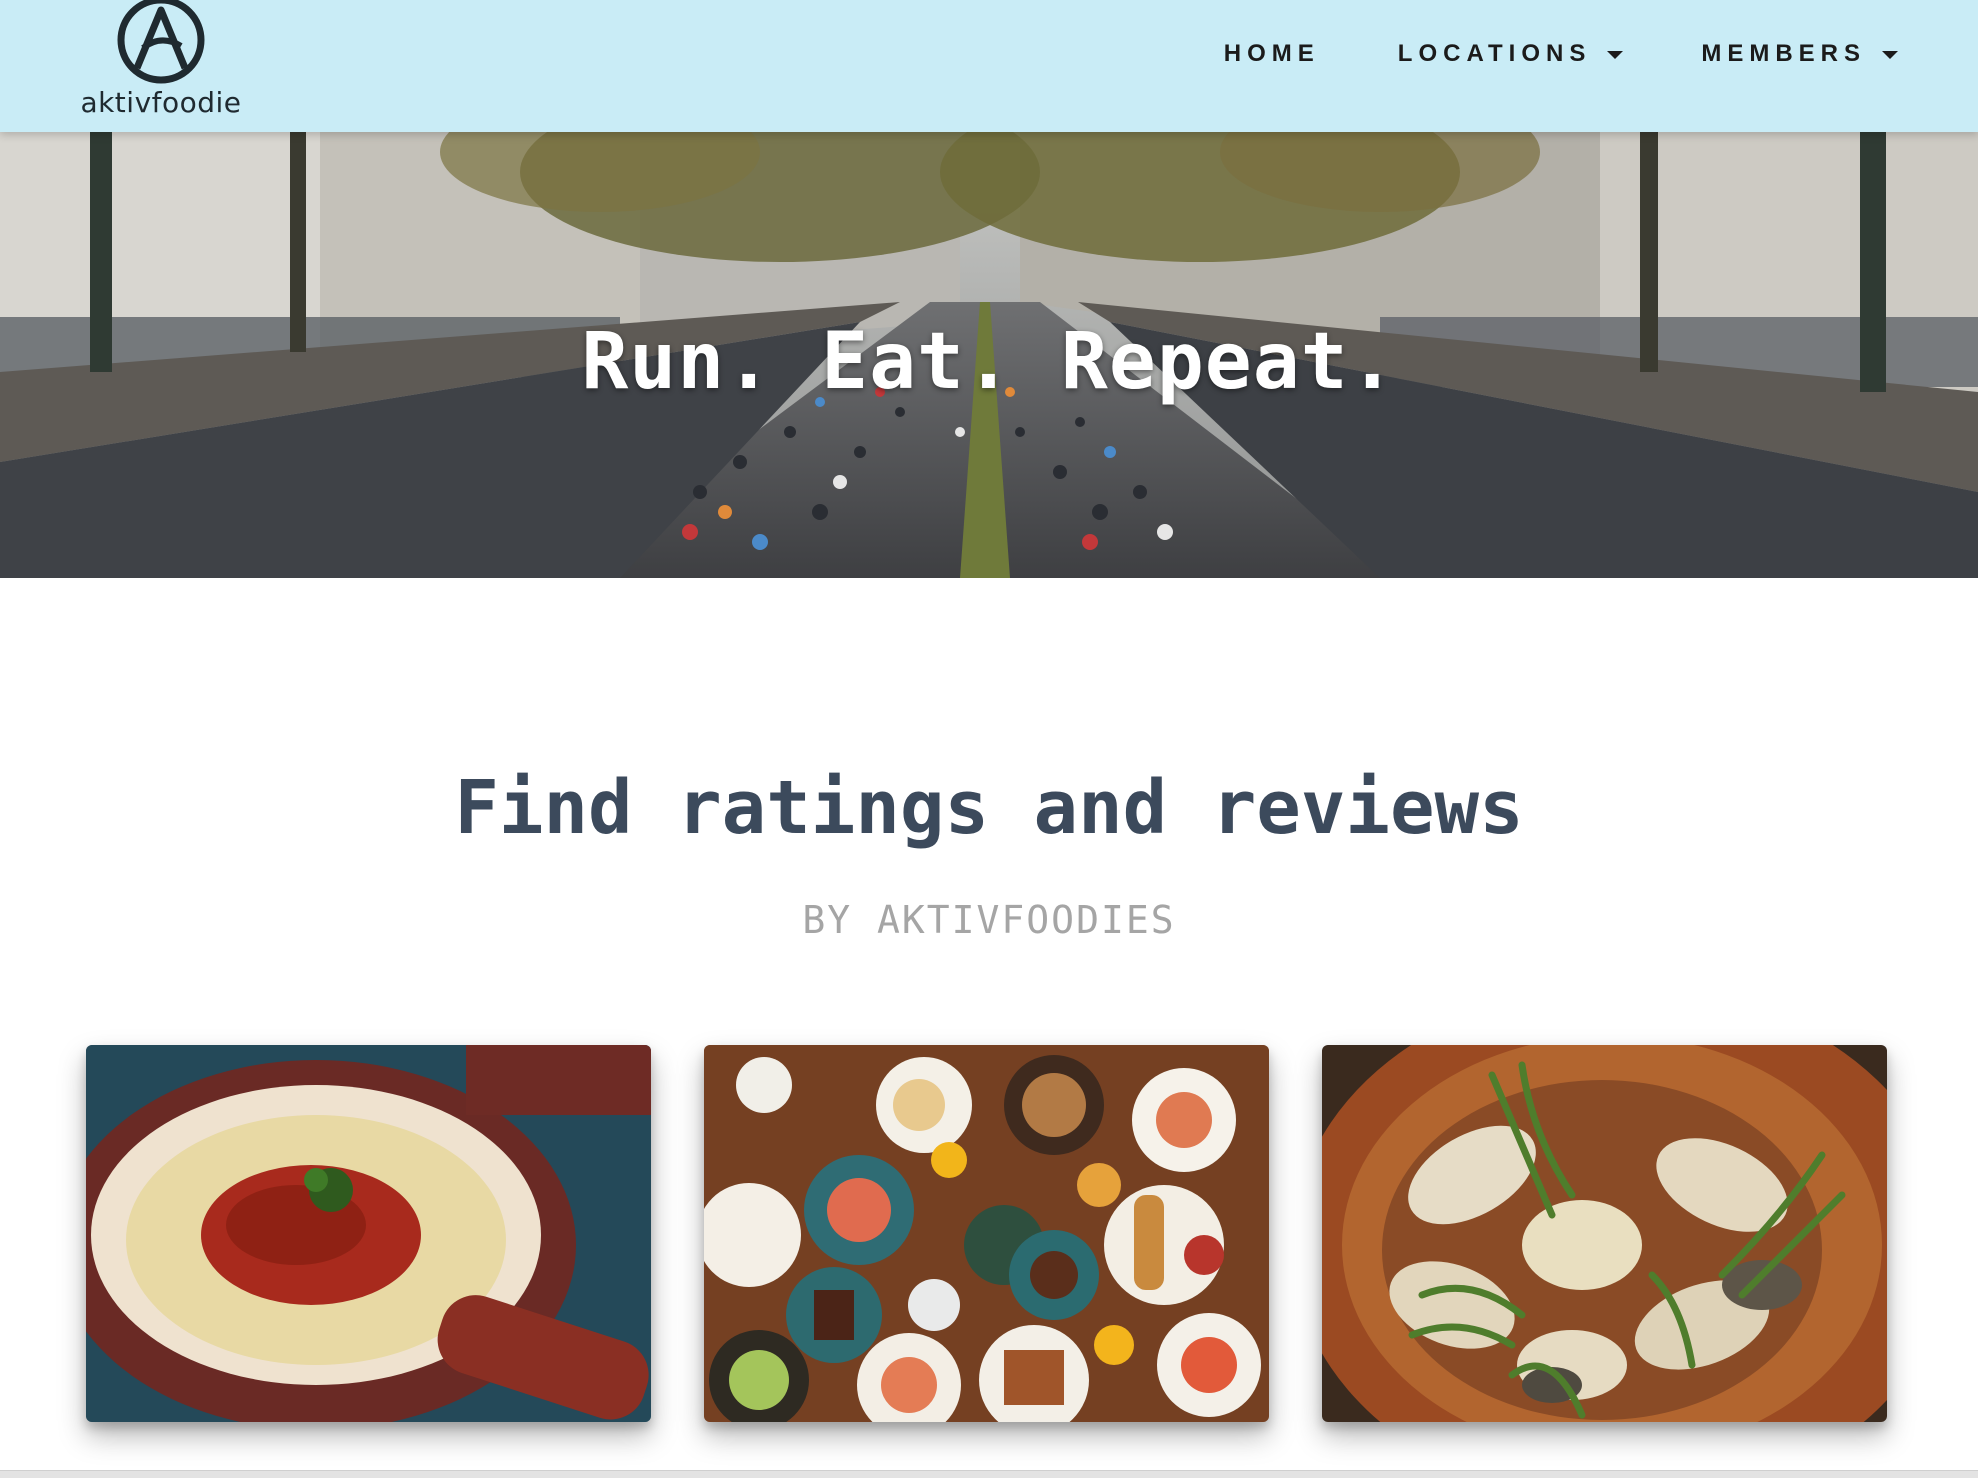 The height and width of the screenshot is (1478, 1978). What do you see at coordinates (989, 362) in the screenshot?
I see `hero-title: Run. Eat. Repeat.` at bounding box center [989, 362].